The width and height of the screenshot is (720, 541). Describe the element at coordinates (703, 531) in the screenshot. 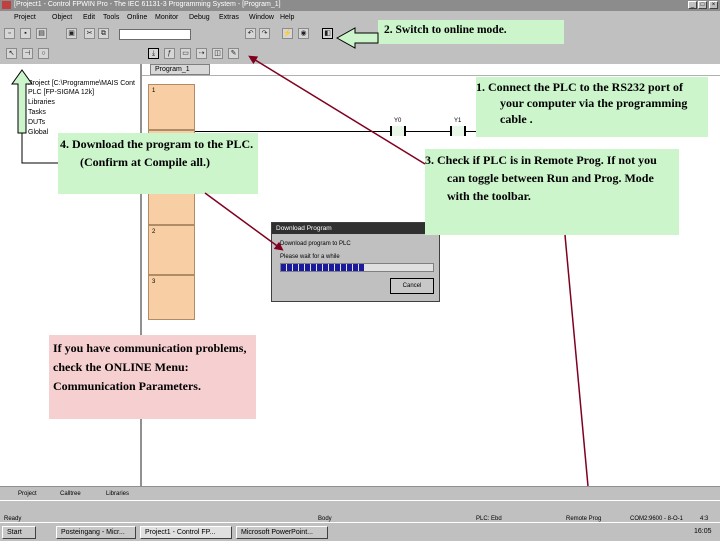

I see `clock: 16:05` at that location.